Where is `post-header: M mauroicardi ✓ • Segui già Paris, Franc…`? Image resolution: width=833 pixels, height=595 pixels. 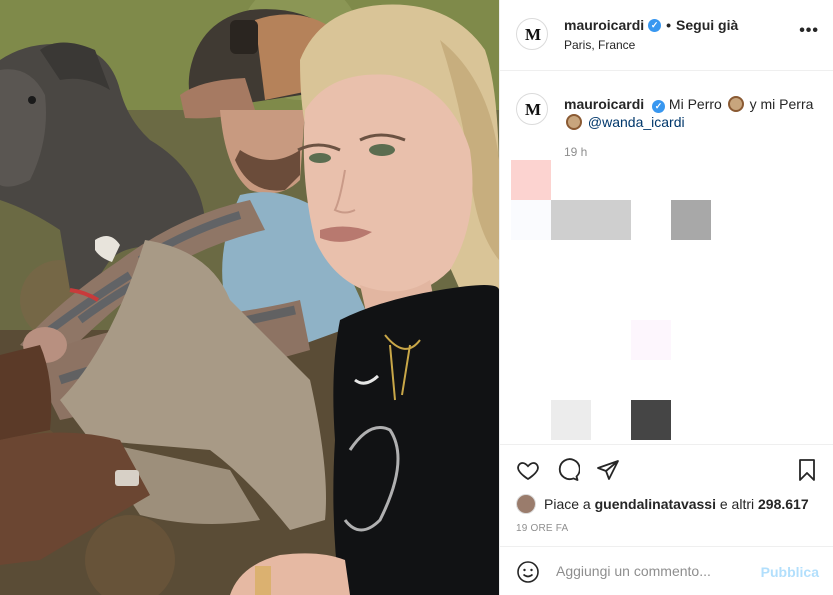 post-header: M mauroicardi ✓ • Segui già Paris, Franc… is located at coordinates (666, 35).